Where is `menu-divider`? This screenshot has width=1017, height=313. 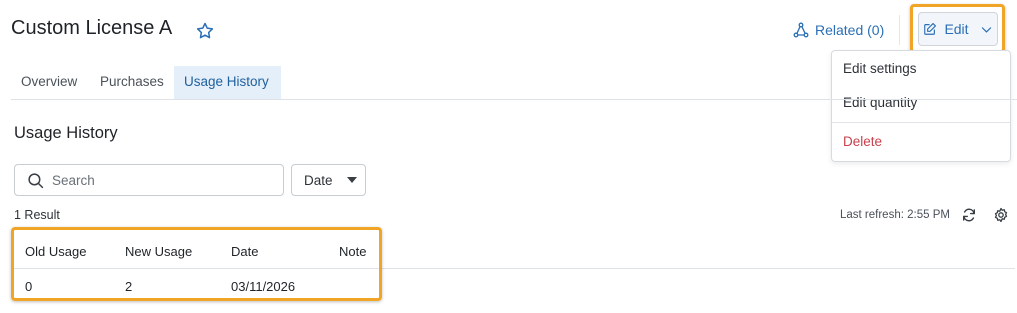 menu-divider is located at coordinates (921, 122).